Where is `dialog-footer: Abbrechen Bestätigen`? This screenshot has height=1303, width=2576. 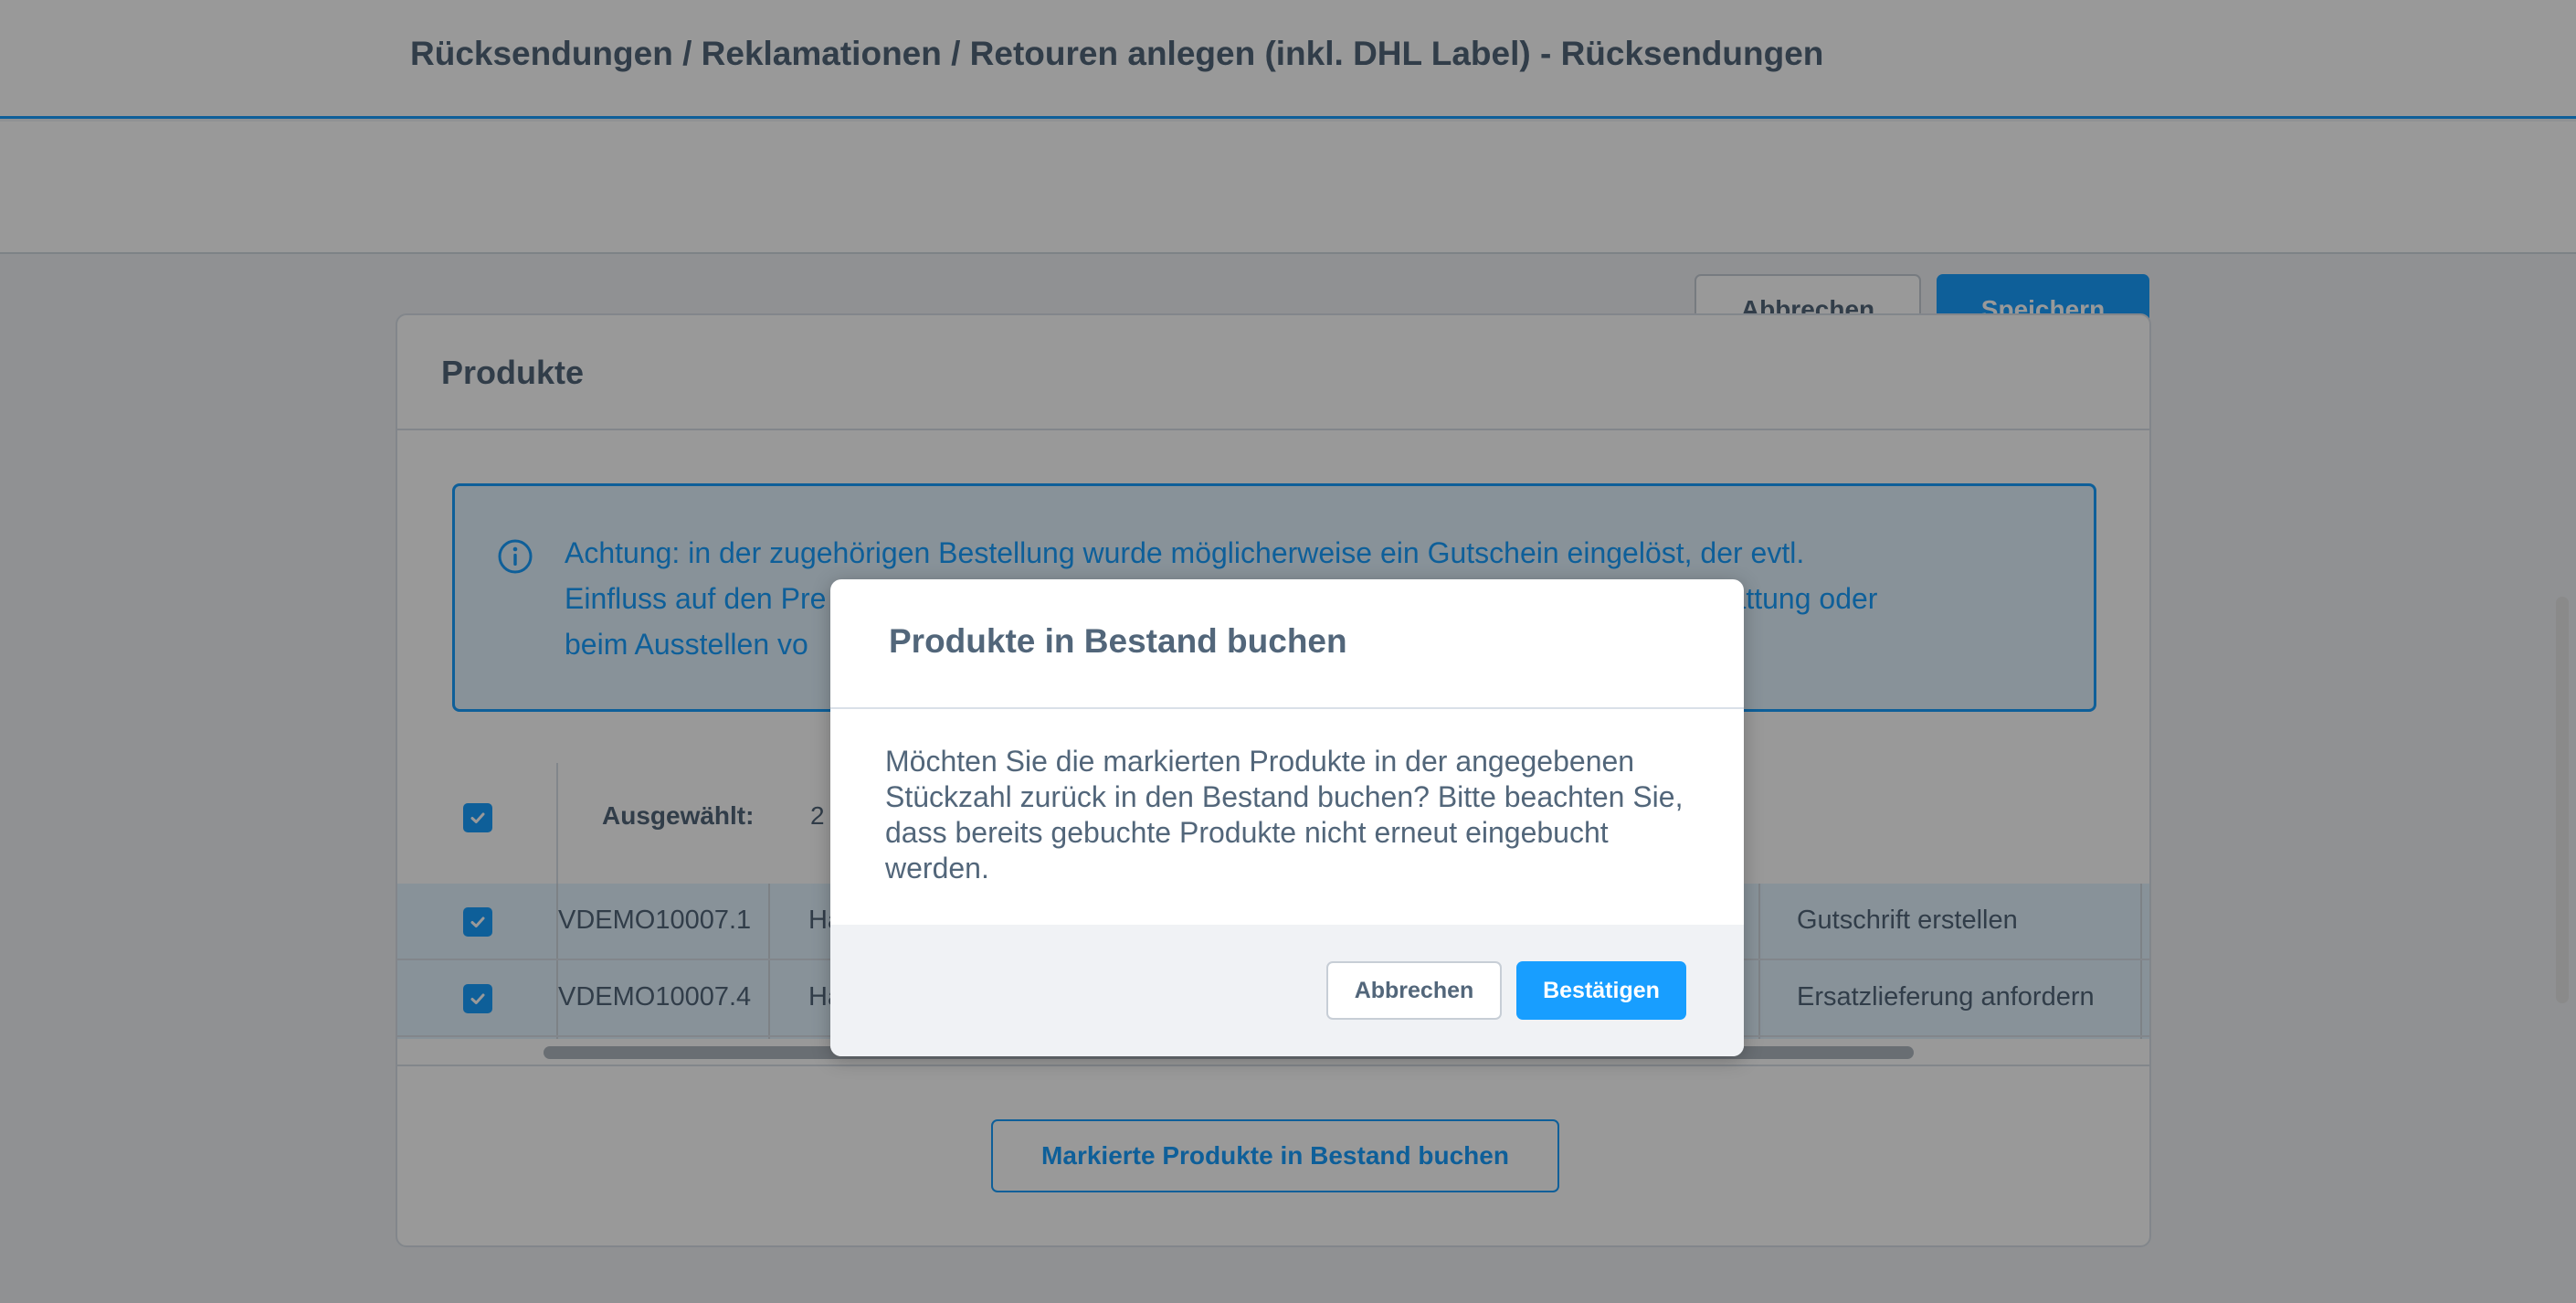 dialog-footer: Abbrechen Bestätigen is located at coordinates (1287, 990).